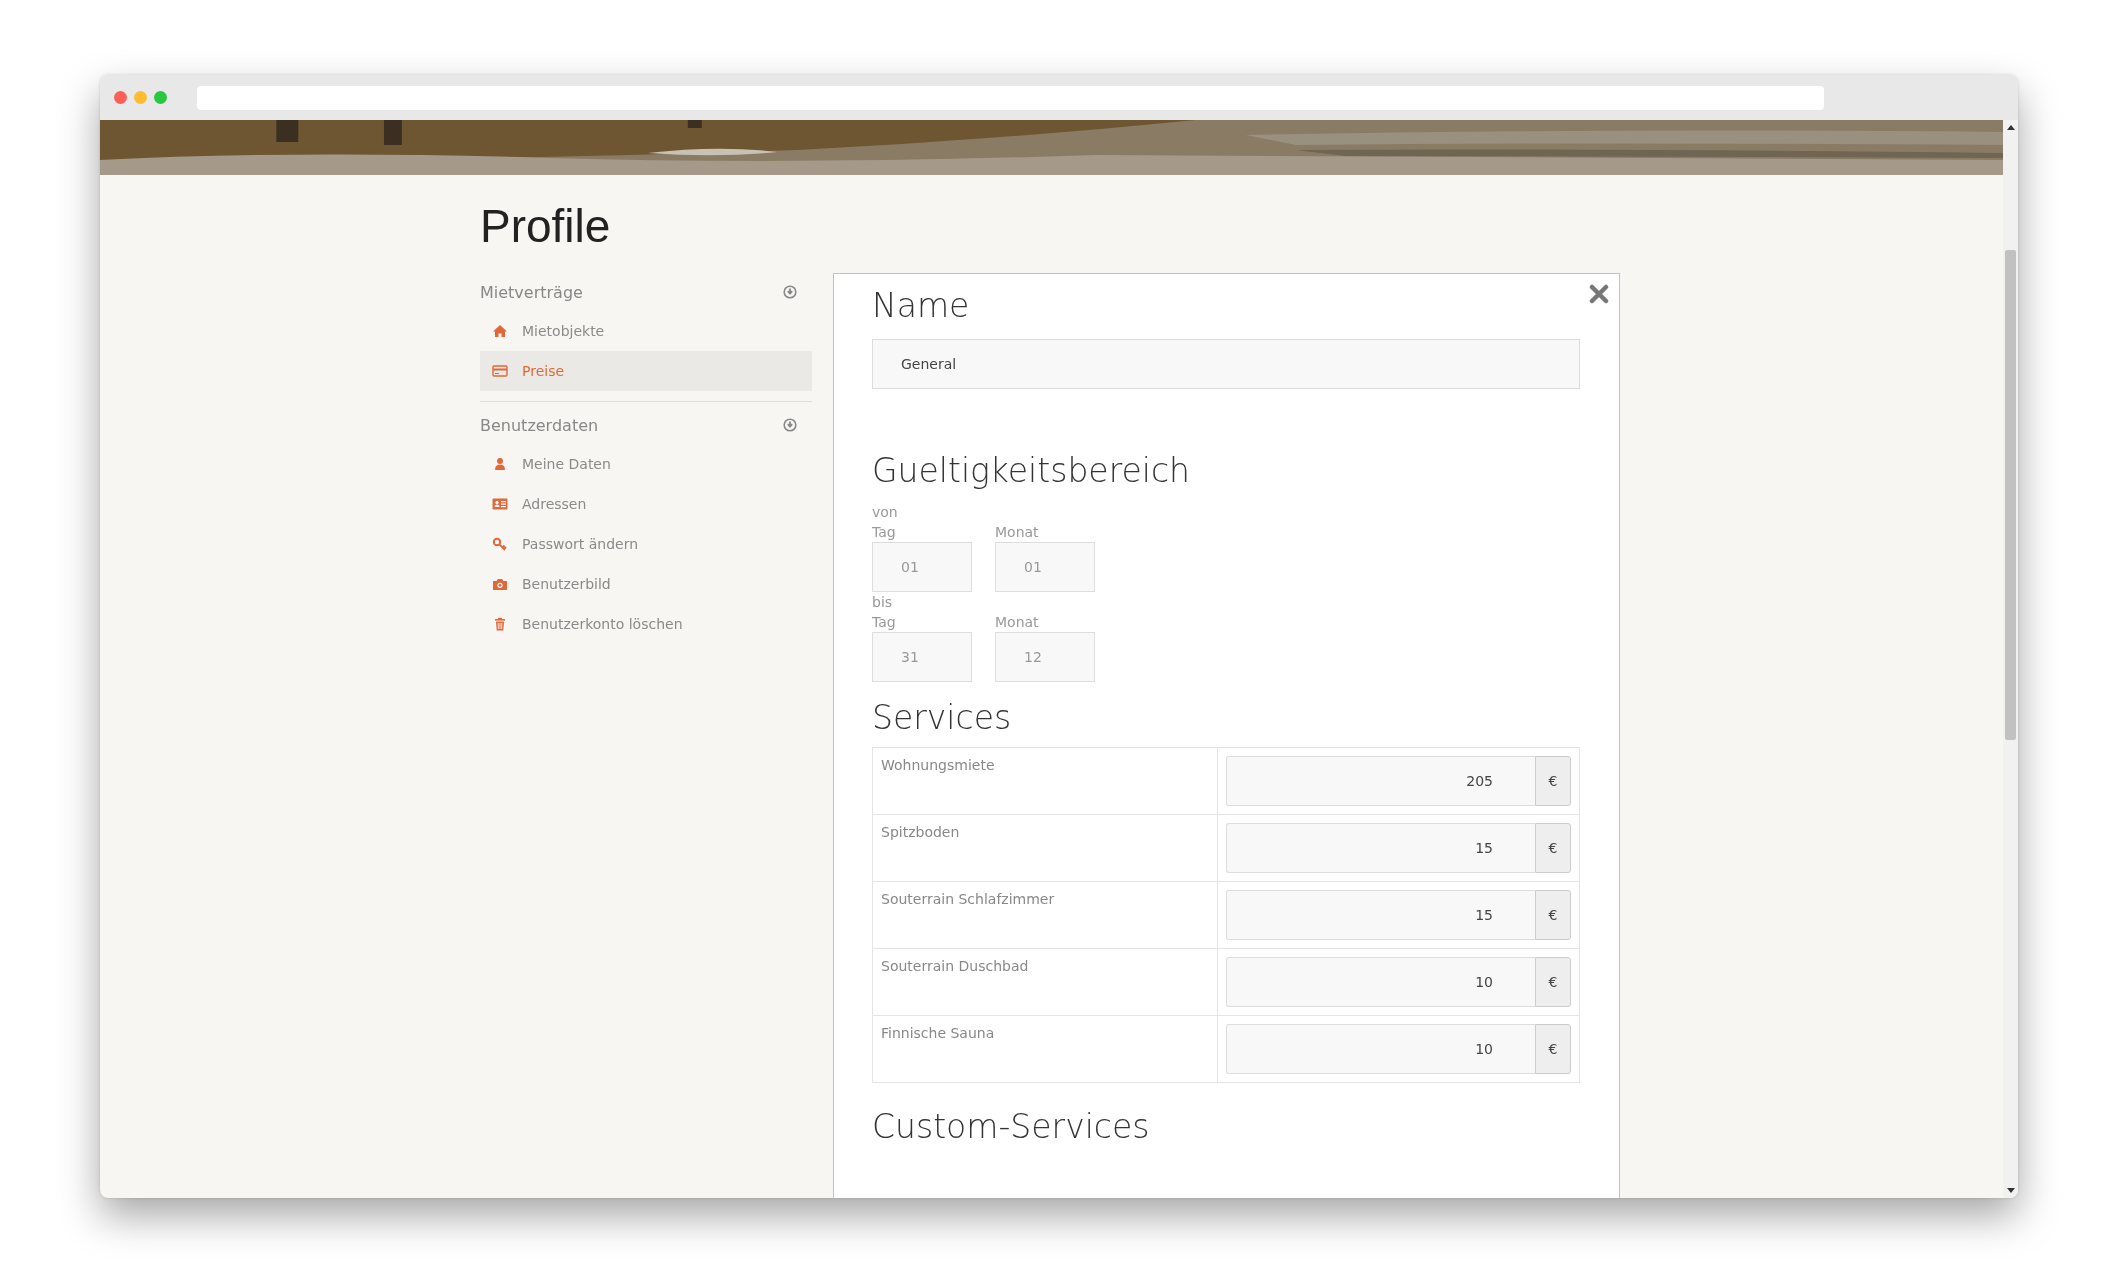  Describe the element at coordinates (921, 305) in the screenshot. I see `section-heading: Name` at that location.